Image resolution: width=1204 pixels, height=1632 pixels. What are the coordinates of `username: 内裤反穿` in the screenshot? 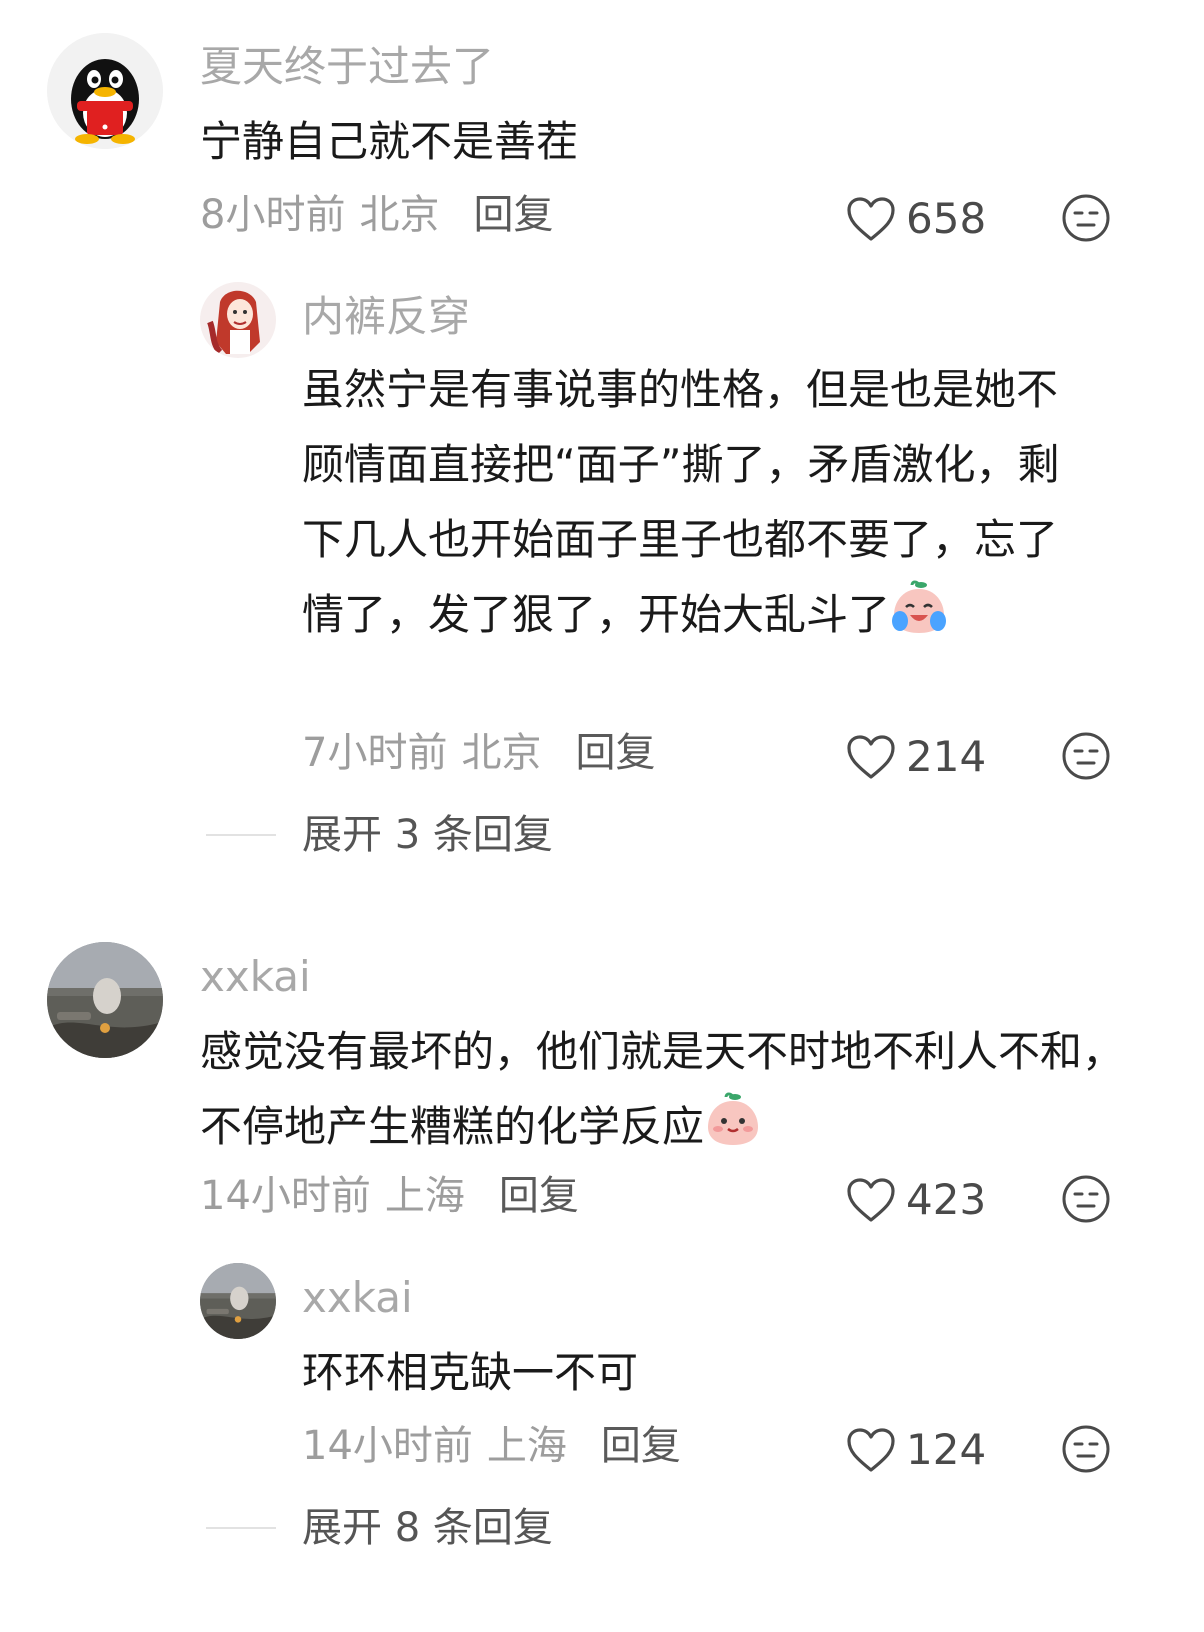 It's located at (386, 317).